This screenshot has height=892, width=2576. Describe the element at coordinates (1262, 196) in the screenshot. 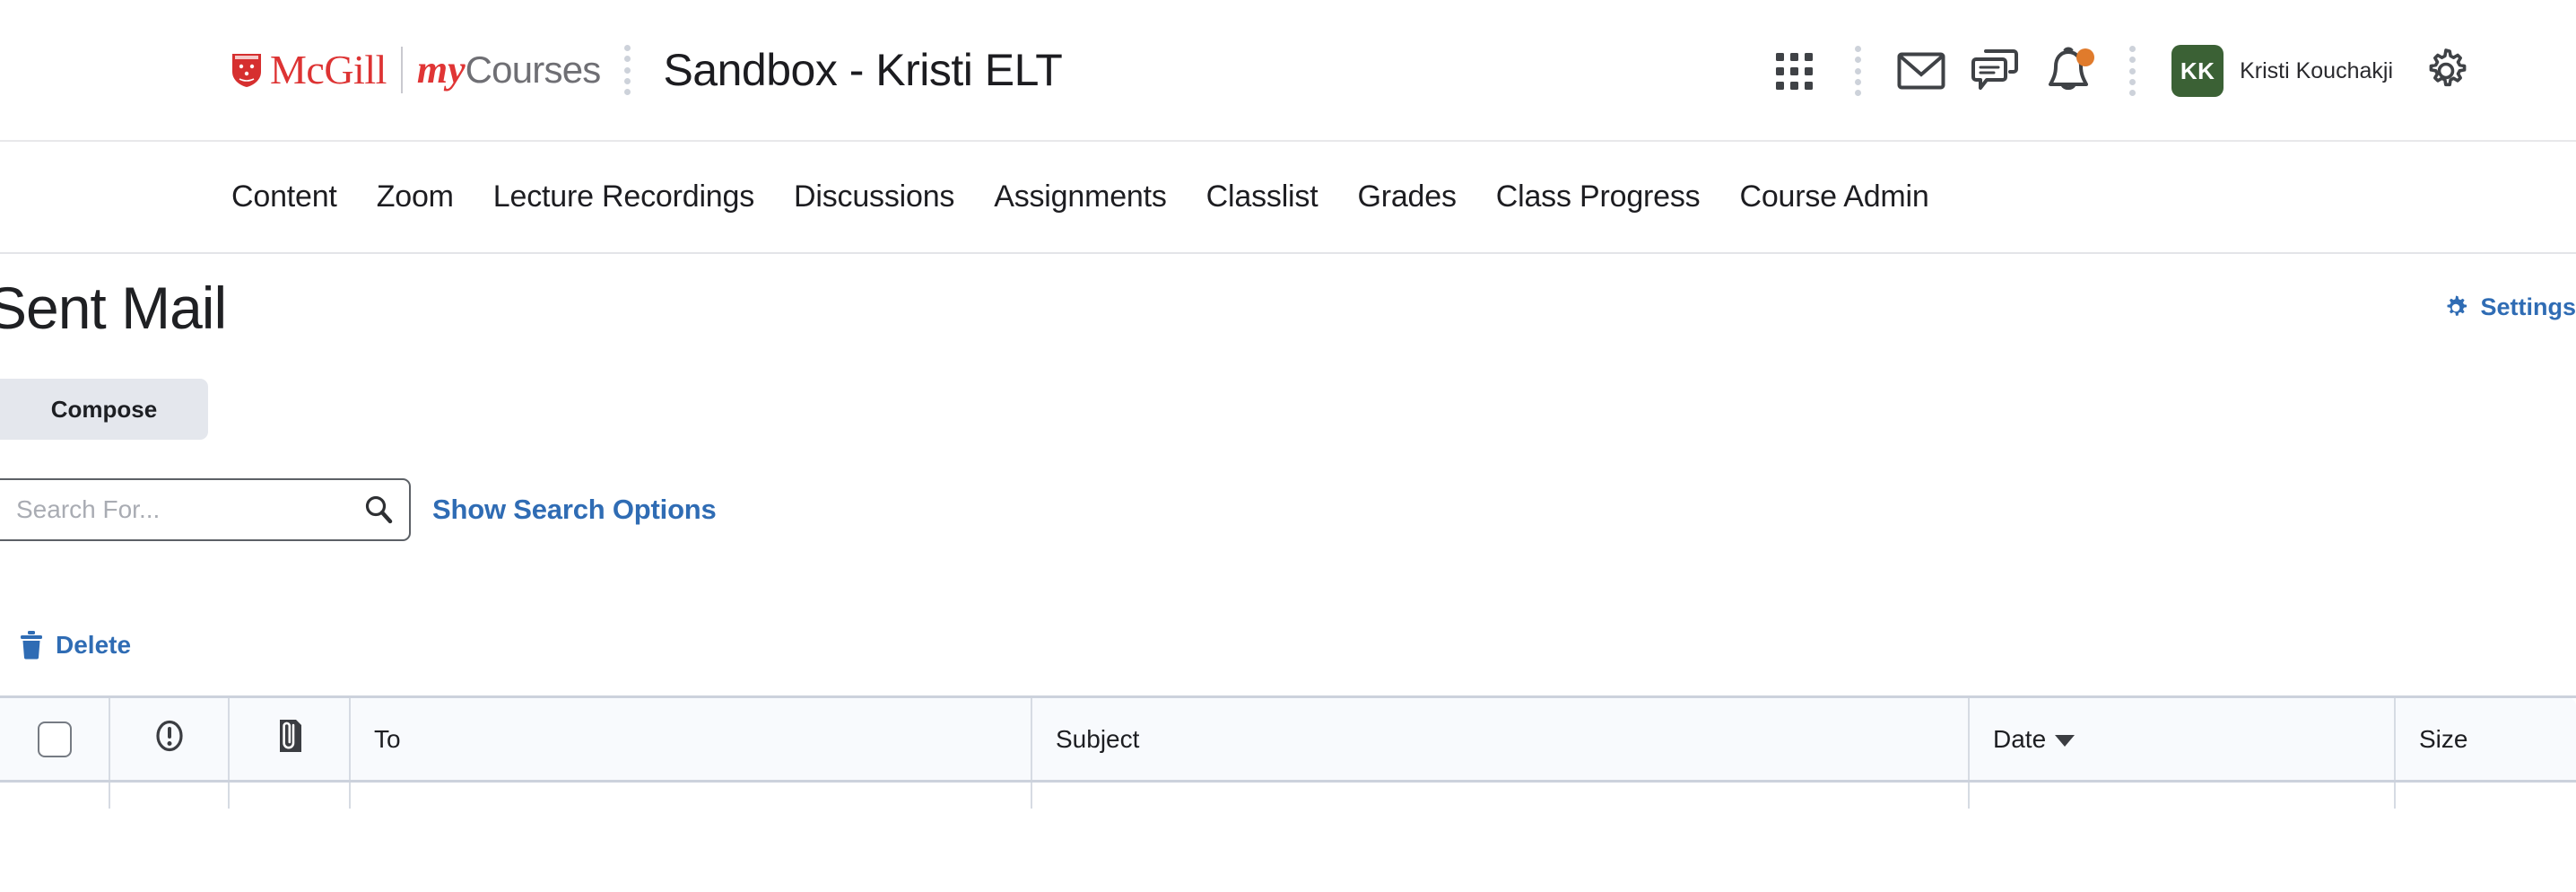

I see `nav-item-classlist: Classlist` at that location.